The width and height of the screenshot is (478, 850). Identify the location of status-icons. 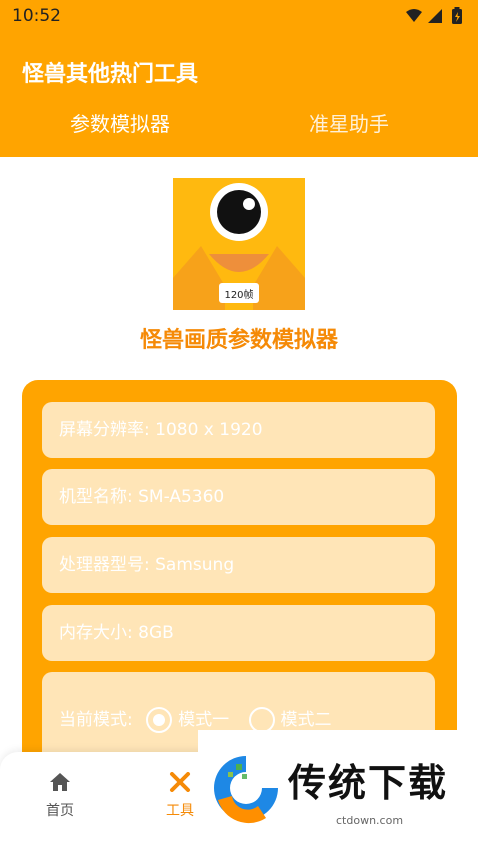
(434, 15).